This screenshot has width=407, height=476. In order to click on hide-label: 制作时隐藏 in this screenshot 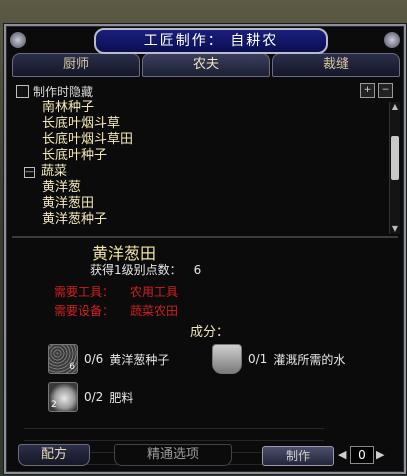, I will do `click(63, 92)`.